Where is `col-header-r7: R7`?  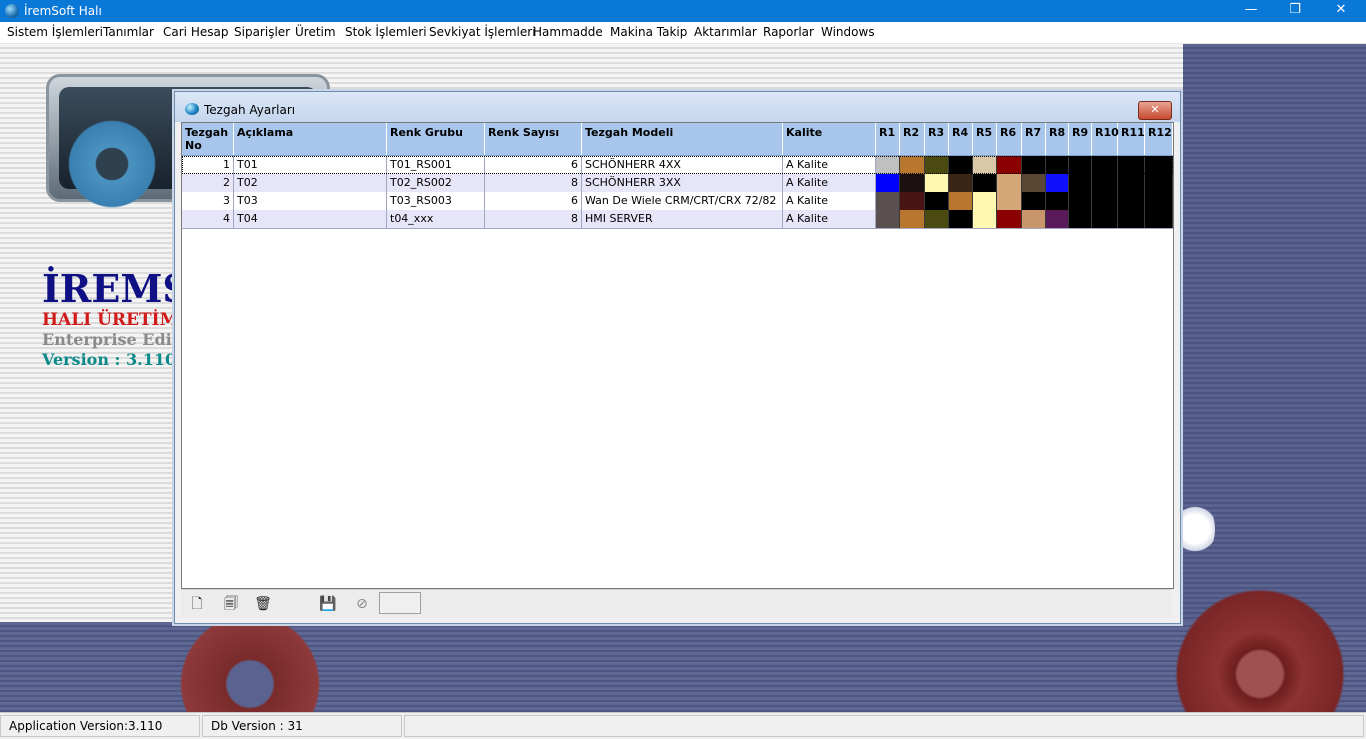
col-header-r7: R7 is located at coordinates (1034, 139).